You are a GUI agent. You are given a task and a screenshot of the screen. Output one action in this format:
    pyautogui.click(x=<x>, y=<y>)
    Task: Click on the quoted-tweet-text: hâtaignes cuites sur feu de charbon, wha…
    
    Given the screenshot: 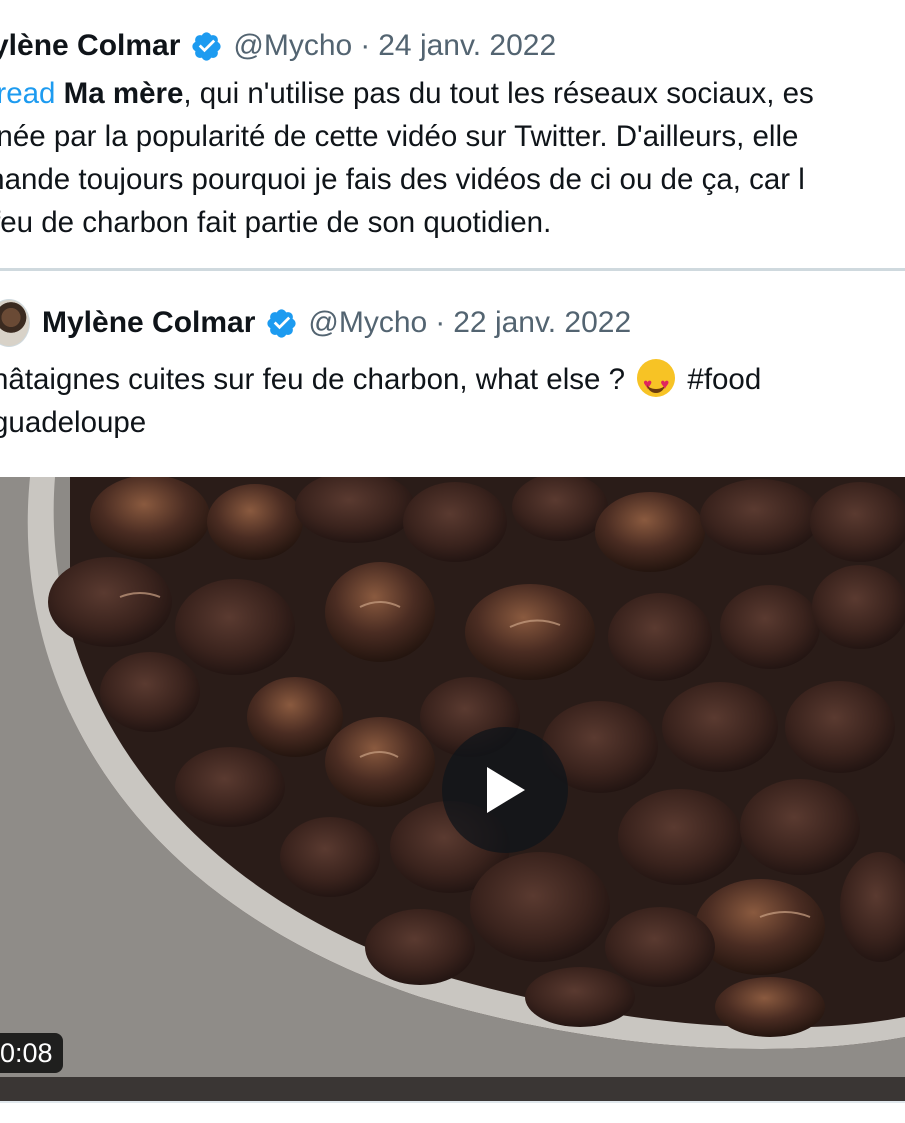 What is the action you would take?
    pyautogui.click(x=452, y=401)
    